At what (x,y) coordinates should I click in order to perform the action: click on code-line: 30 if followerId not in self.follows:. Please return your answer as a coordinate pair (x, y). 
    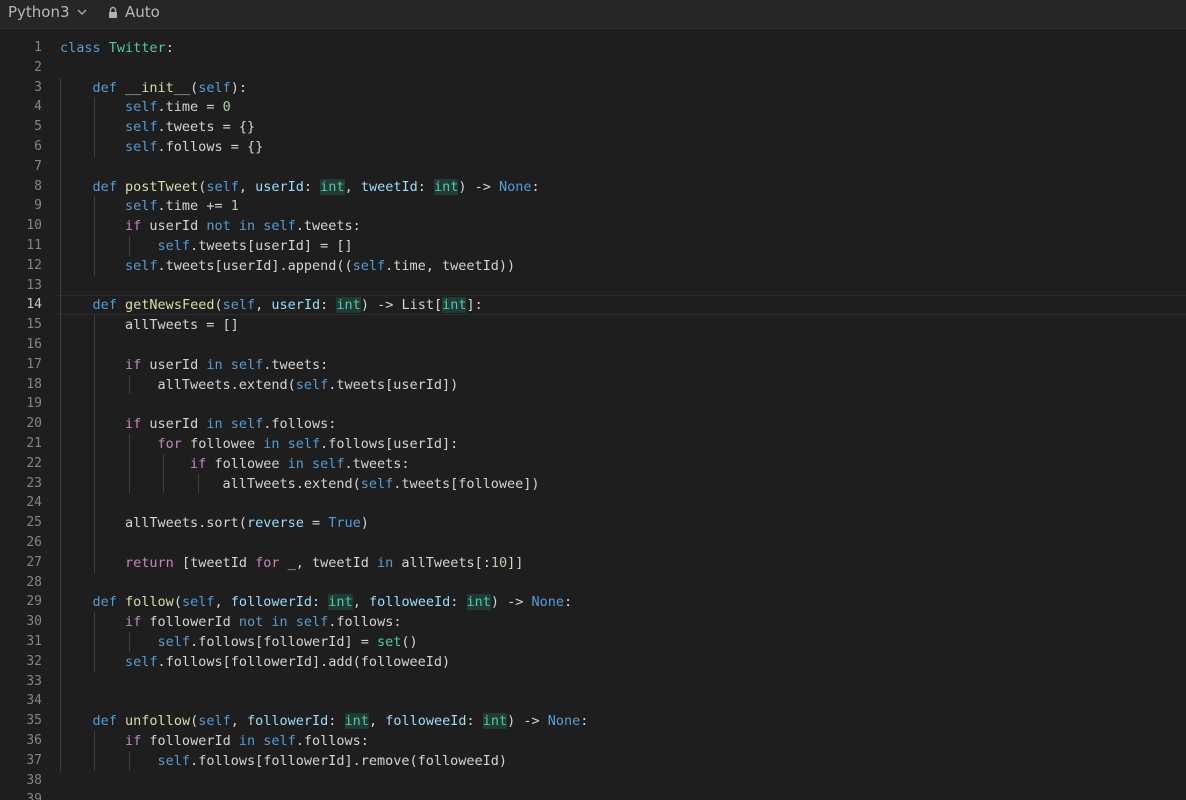
    Looking at the image, I should click on (593, 622).